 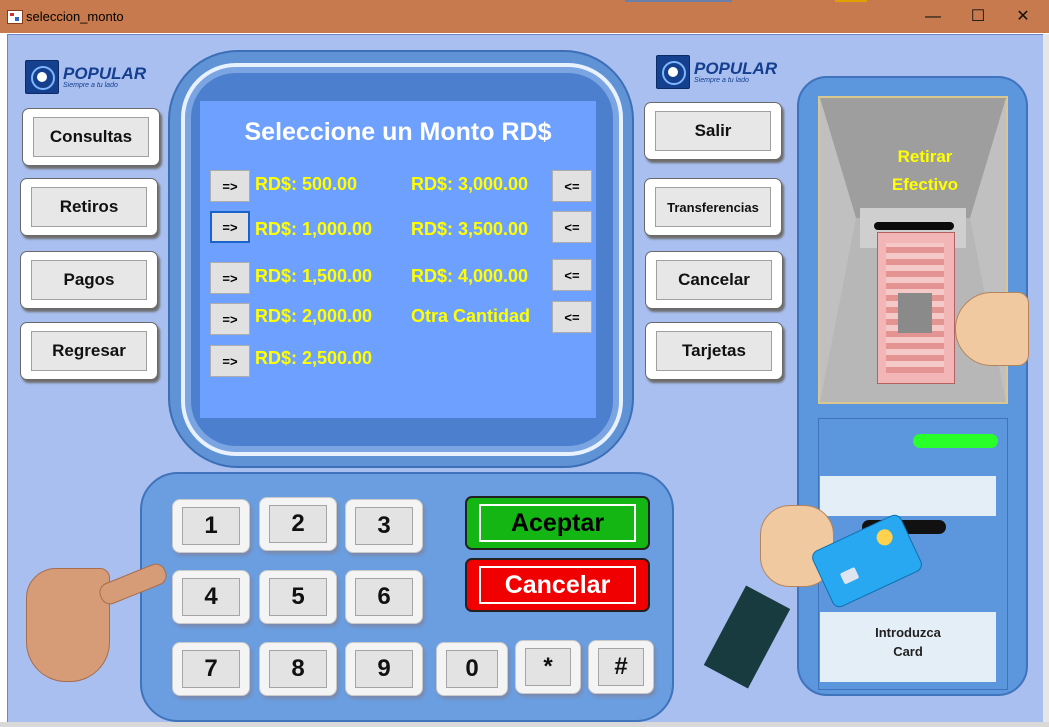 What do you see at coordinates (925, 171) in the screenshot?
I see `retirar-efectivo-label: Retirar Efectivo` at bounding box center [925, 171].